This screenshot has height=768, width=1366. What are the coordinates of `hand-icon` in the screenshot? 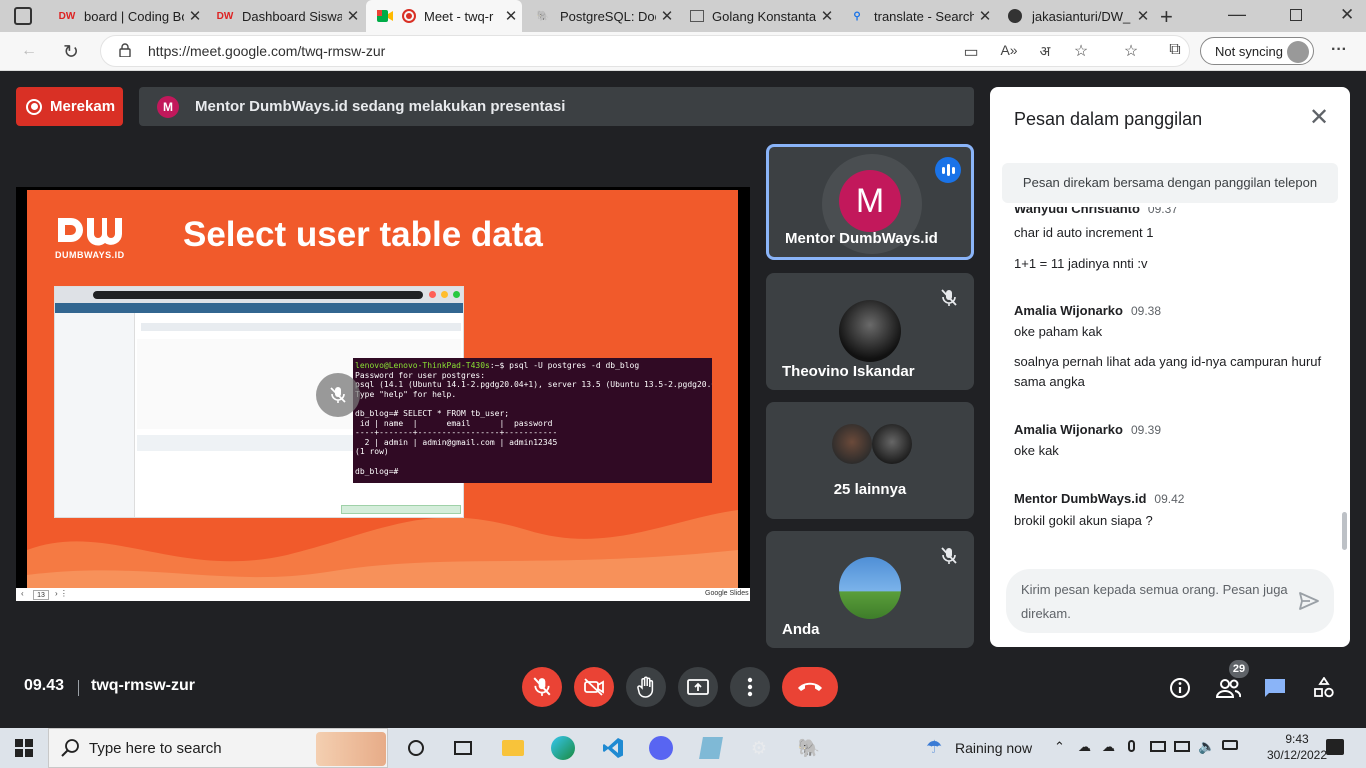 It's located at (645, 687).